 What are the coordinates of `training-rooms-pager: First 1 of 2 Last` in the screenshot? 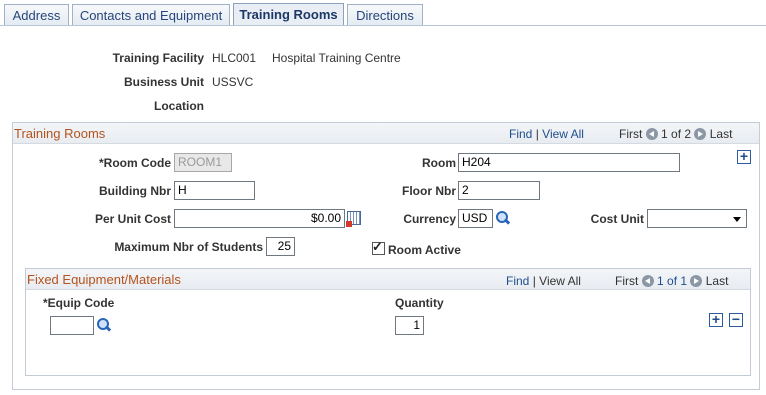 It's located at (675, 134).